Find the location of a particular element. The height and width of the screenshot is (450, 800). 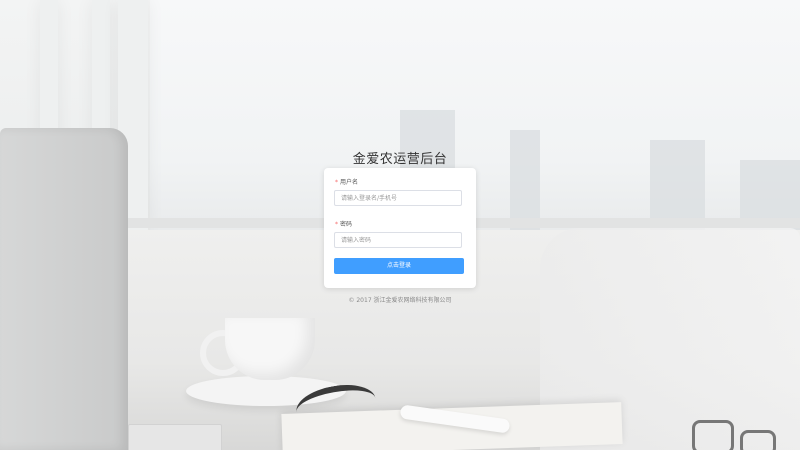

keyboard is located at coordinates (175, 437).